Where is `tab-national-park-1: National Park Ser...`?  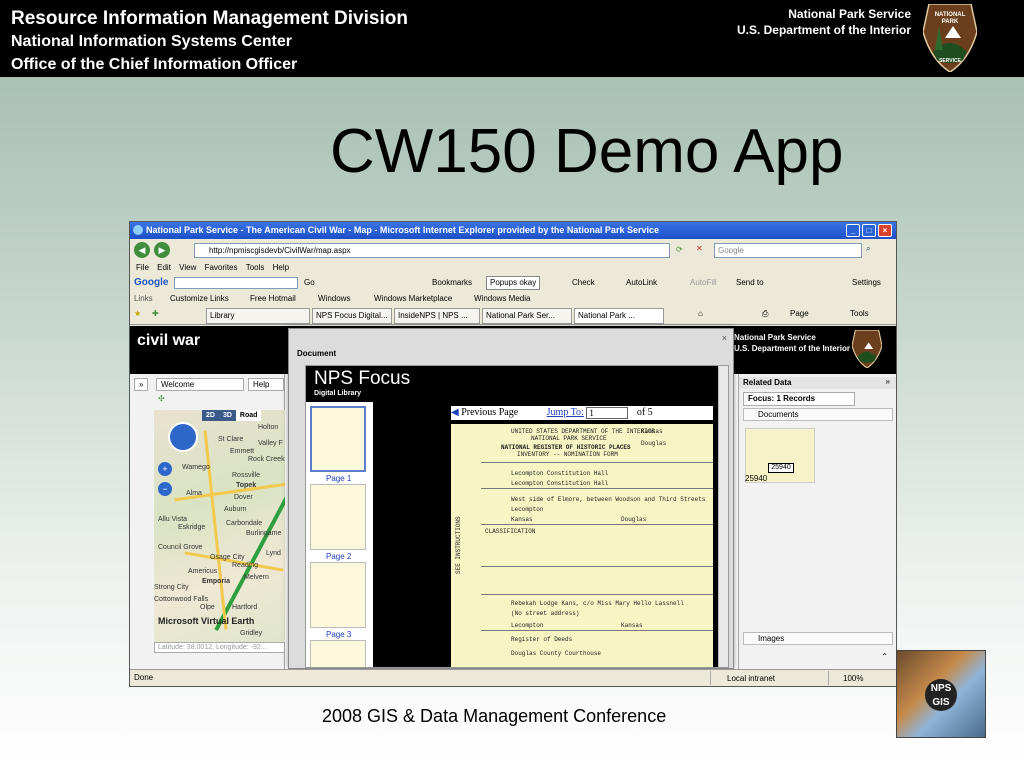
tab-national-park-1: National Park Ser... is located at coordinates (527, 316).